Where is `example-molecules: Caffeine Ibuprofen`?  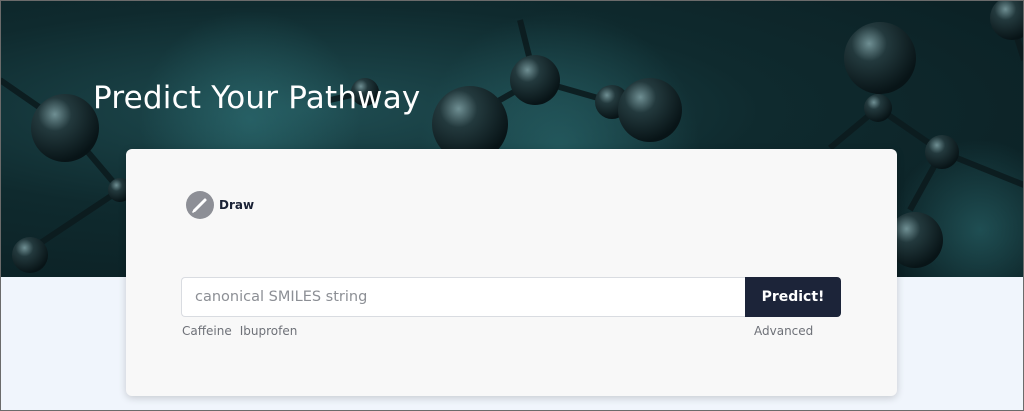
example-molecules: Caffeine Ibuprofen is located at coordinates (239, 331).